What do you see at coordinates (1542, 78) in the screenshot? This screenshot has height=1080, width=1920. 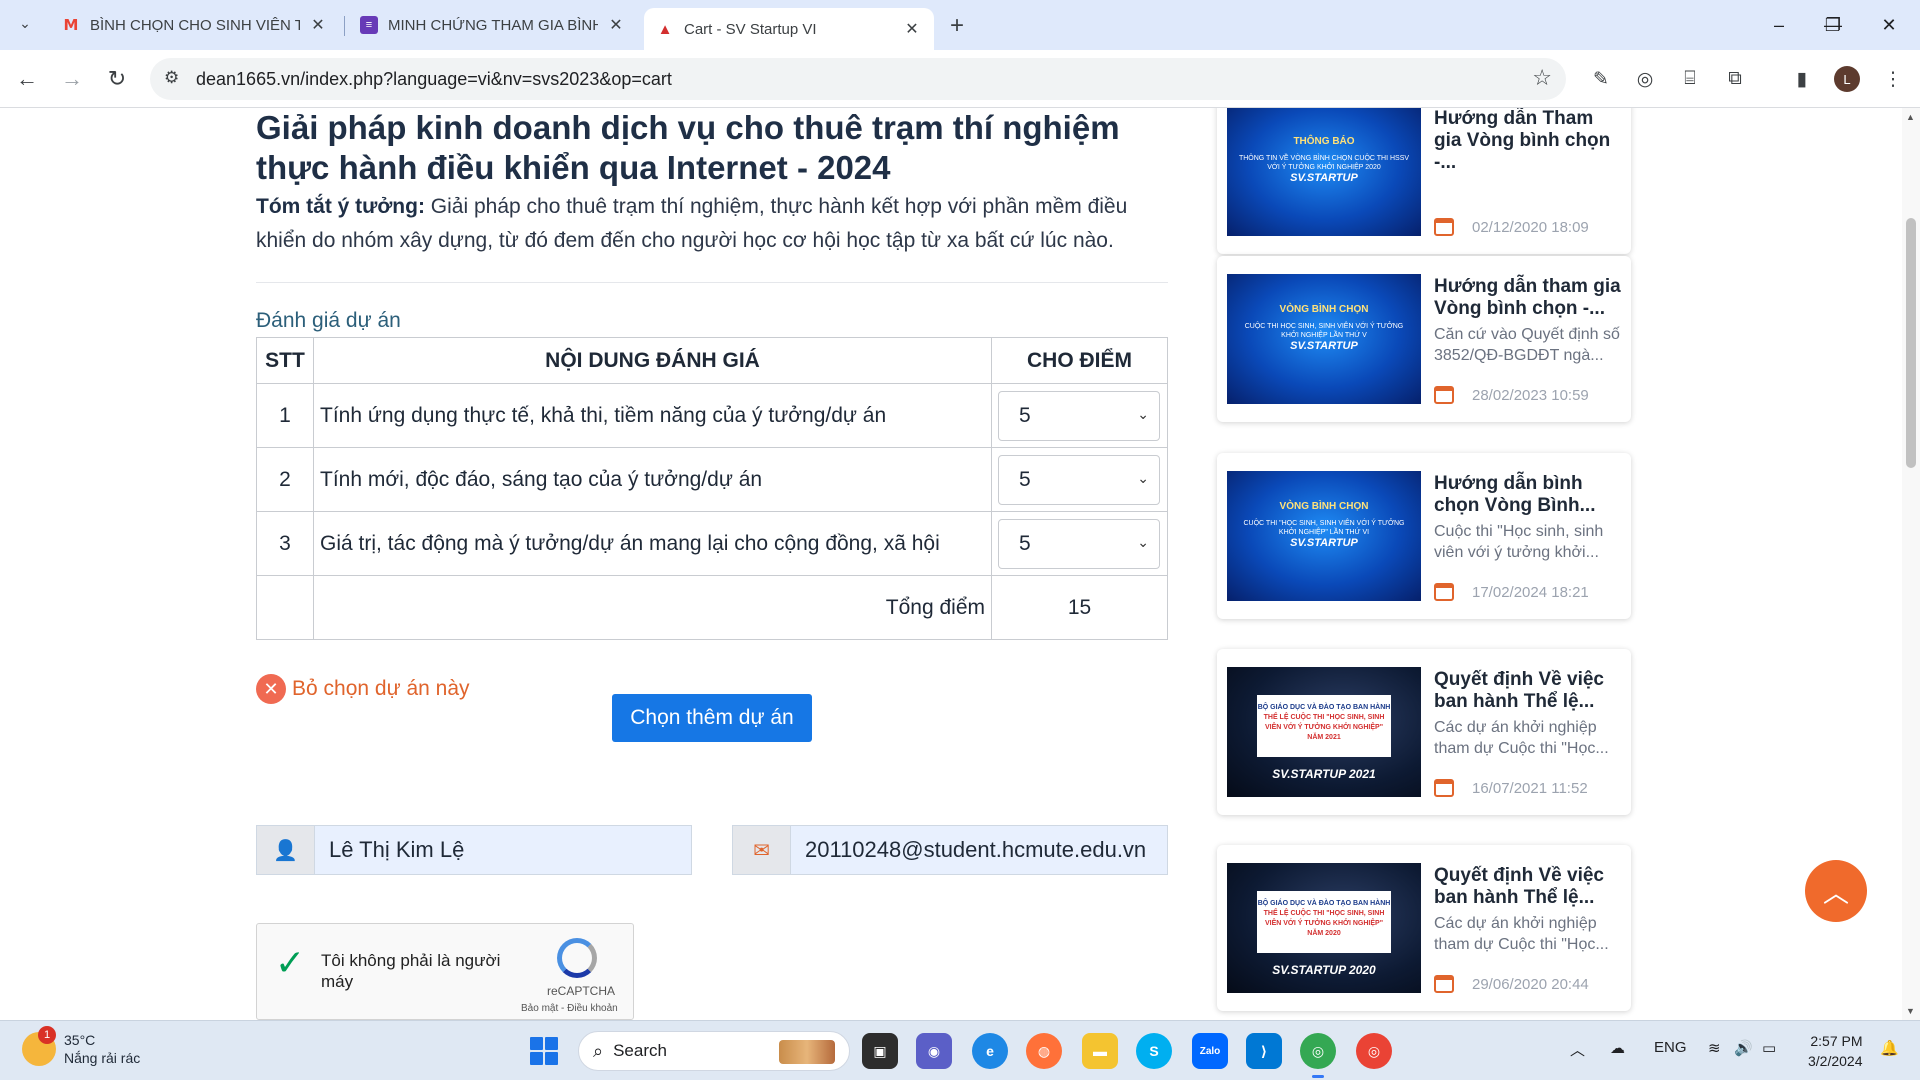 I see `bookmark-star-icon: ☆` at bounding box center [1542, 78].